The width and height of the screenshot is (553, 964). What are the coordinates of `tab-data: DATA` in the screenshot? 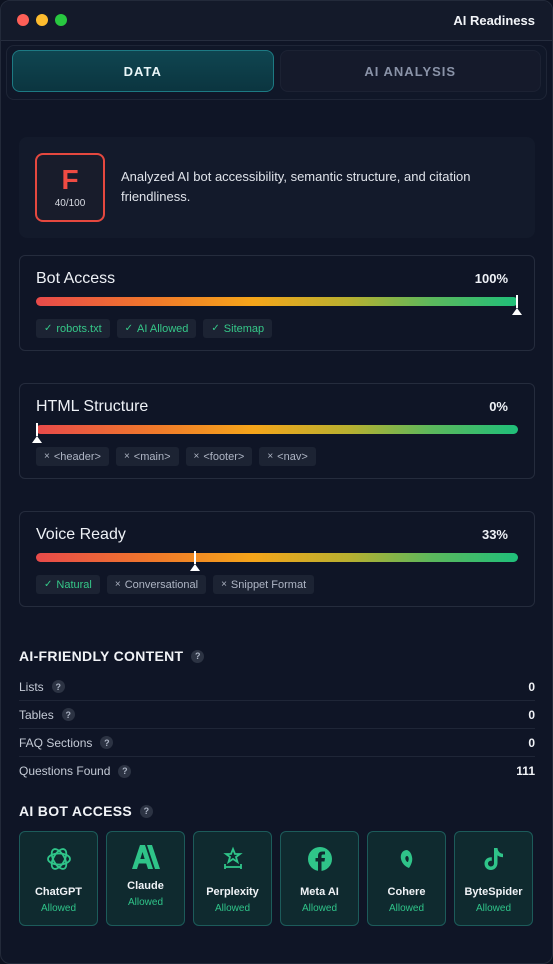 It's located at (143, 71).